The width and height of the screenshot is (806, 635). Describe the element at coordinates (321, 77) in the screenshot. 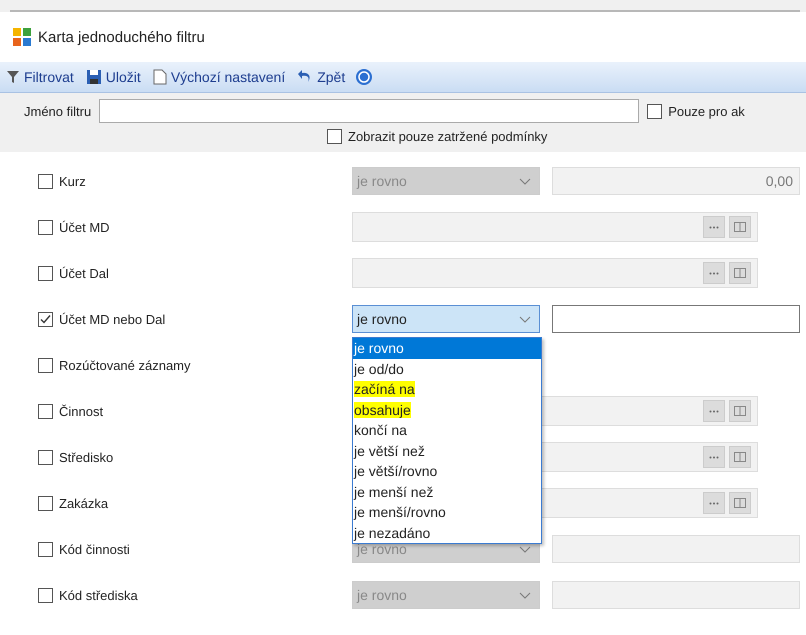

I see `undo-button: Zpět` at that location.